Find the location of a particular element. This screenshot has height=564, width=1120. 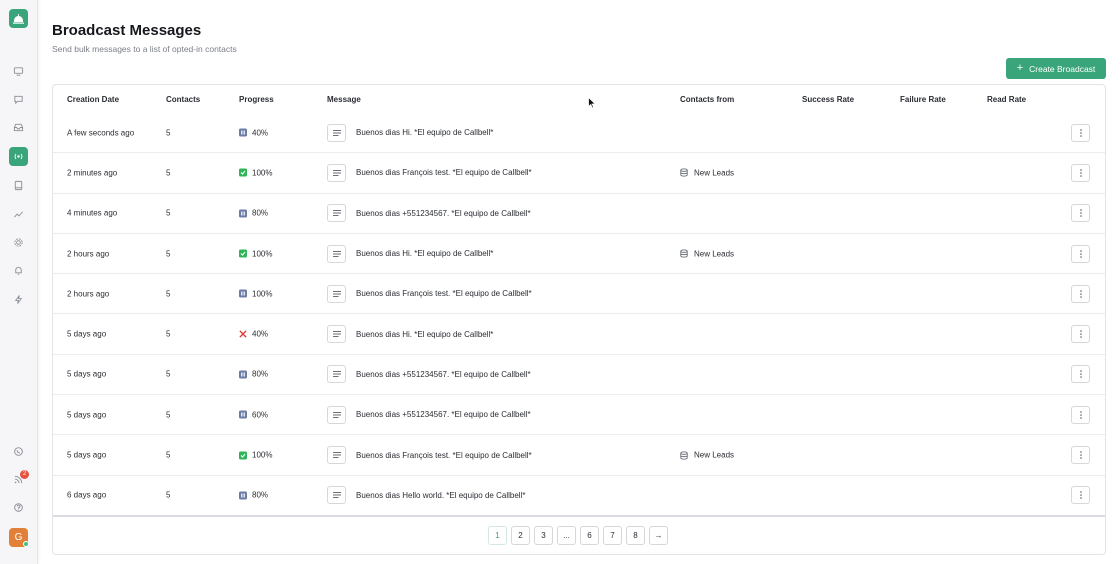

progress-value: 60% is located at coordinates (260, 415).